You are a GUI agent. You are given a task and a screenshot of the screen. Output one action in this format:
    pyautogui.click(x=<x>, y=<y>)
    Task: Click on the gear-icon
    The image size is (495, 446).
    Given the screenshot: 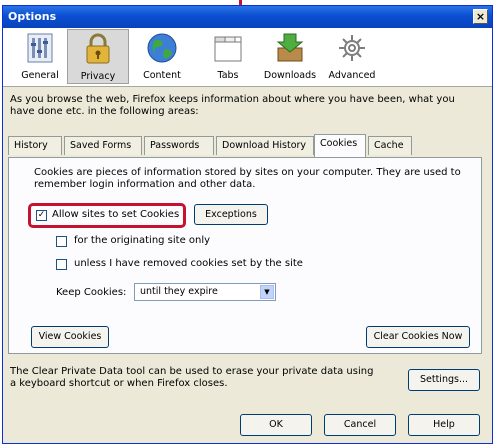 What is the action you would take?
    pyautogui.click(x=352, y=48)
    